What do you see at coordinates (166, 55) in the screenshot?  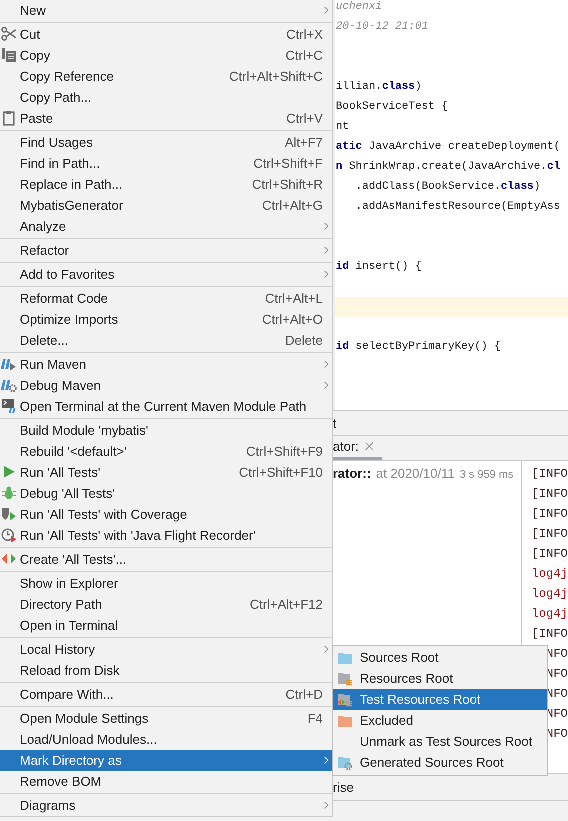 I see `menu-item: Copy Ctrl+C` at bounding box center [166, 55].